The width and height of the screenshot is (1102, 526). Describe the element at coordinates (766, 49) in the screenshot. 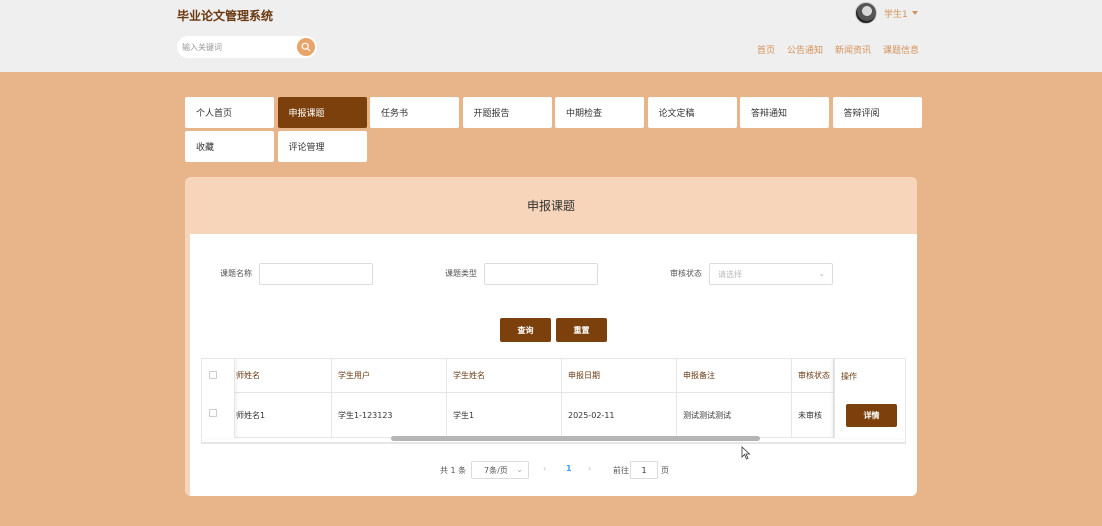

I see `nav-home: 首页` at that location.